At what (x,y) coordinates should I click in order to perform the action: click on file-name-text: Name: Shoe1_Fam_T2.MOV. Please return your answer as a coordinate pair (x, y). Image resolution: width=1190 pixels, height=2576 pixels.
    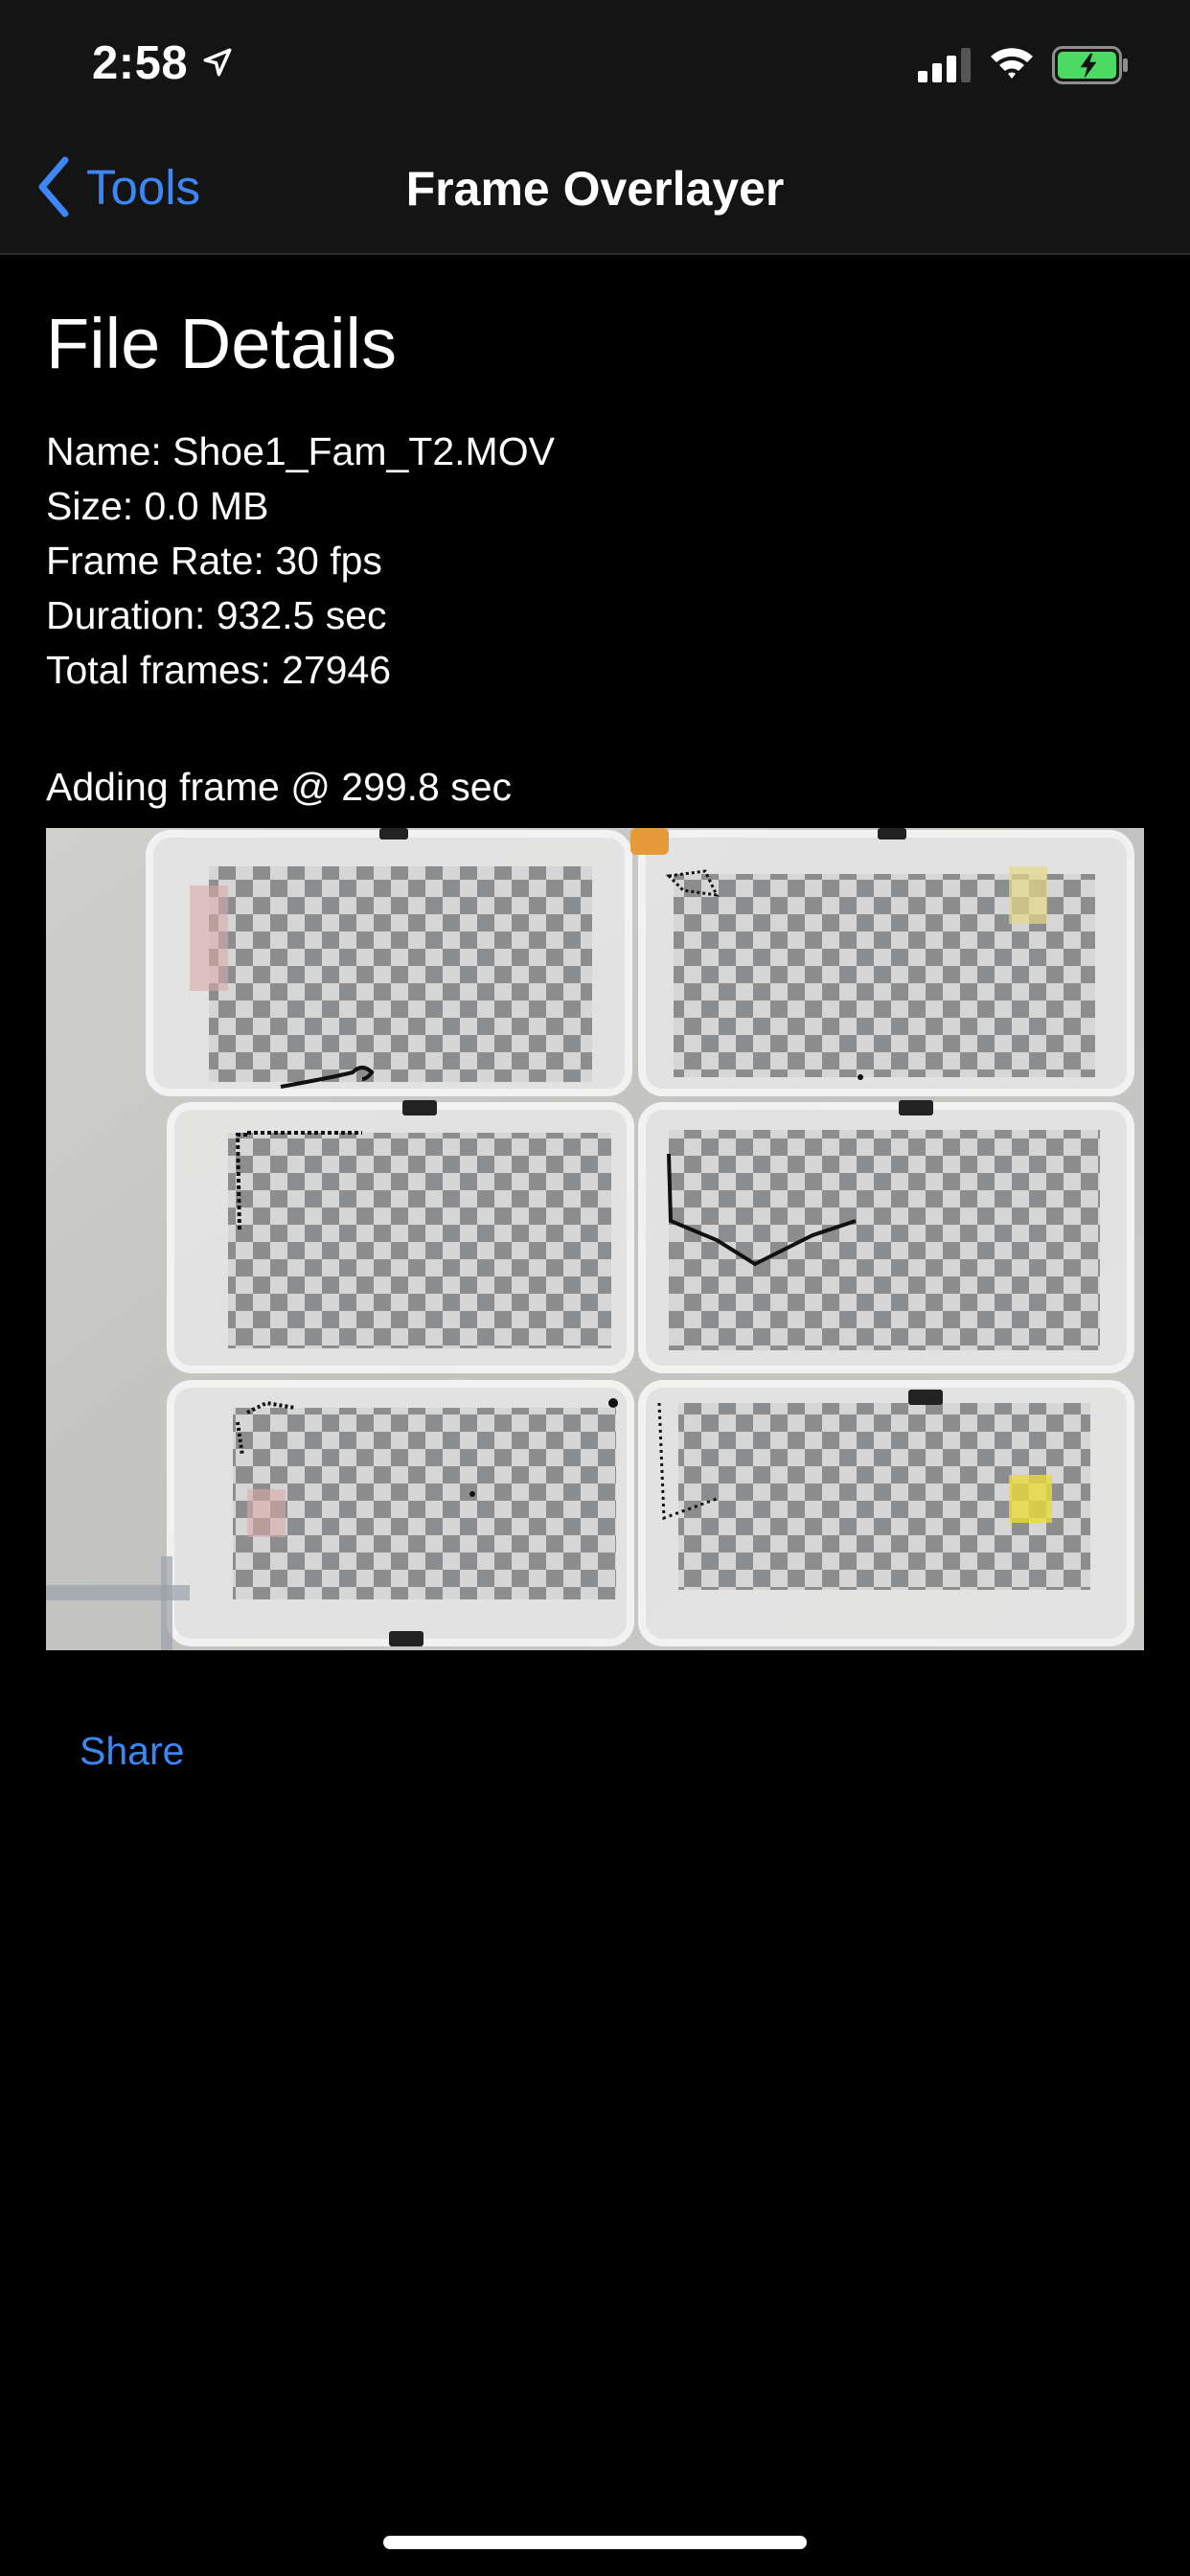
    Looking at the image, I should click on (301, 451).